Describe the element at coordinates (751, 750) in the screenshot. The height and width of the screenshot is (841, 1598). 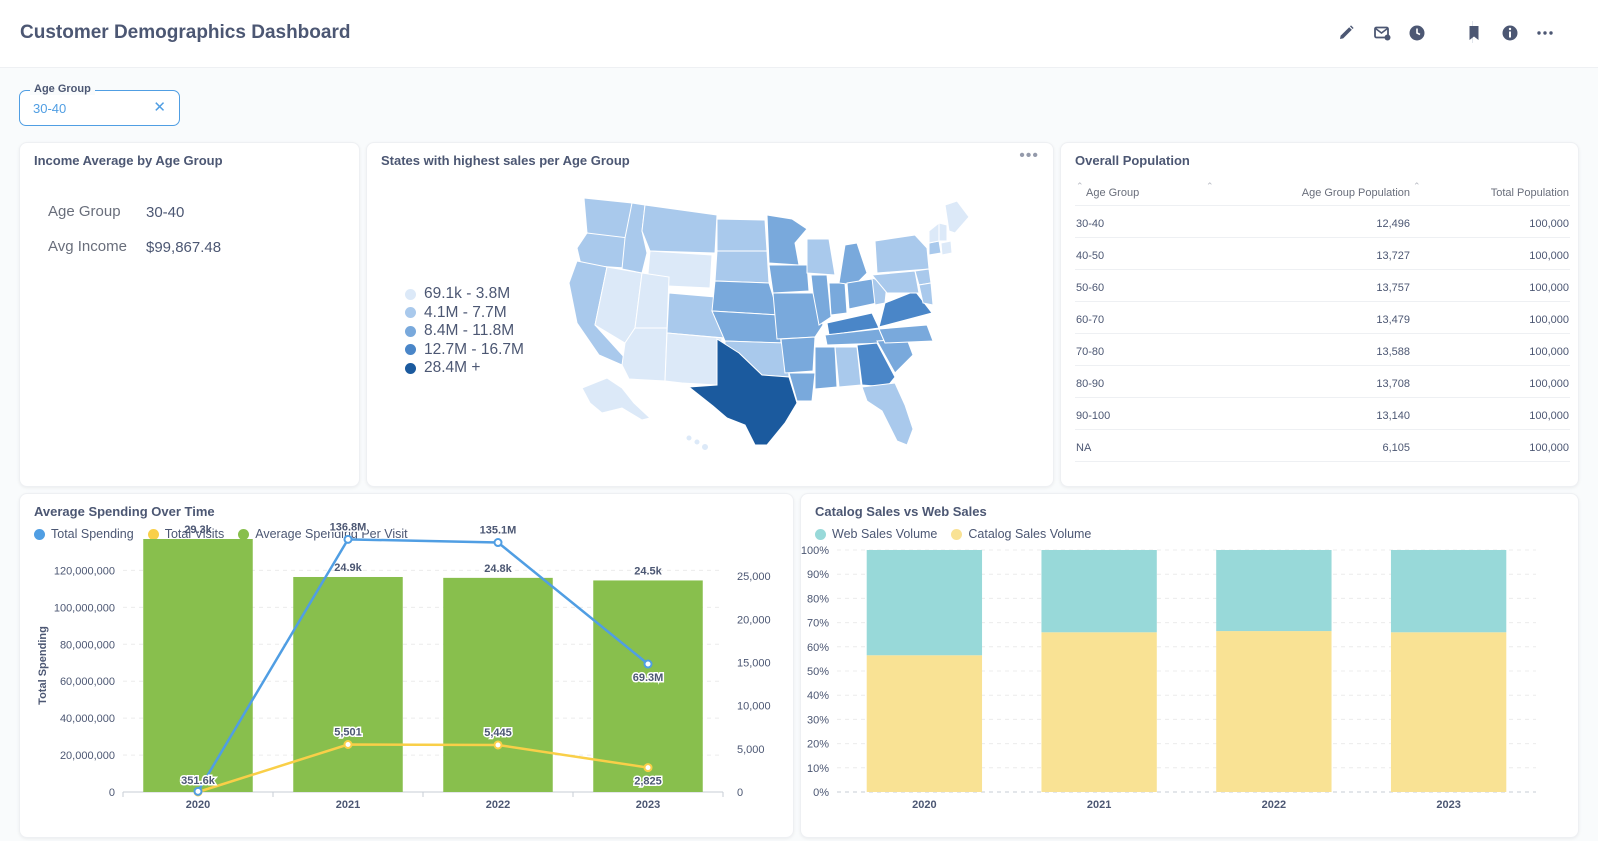
I see `y2-tick-label: 5,000` at that location.